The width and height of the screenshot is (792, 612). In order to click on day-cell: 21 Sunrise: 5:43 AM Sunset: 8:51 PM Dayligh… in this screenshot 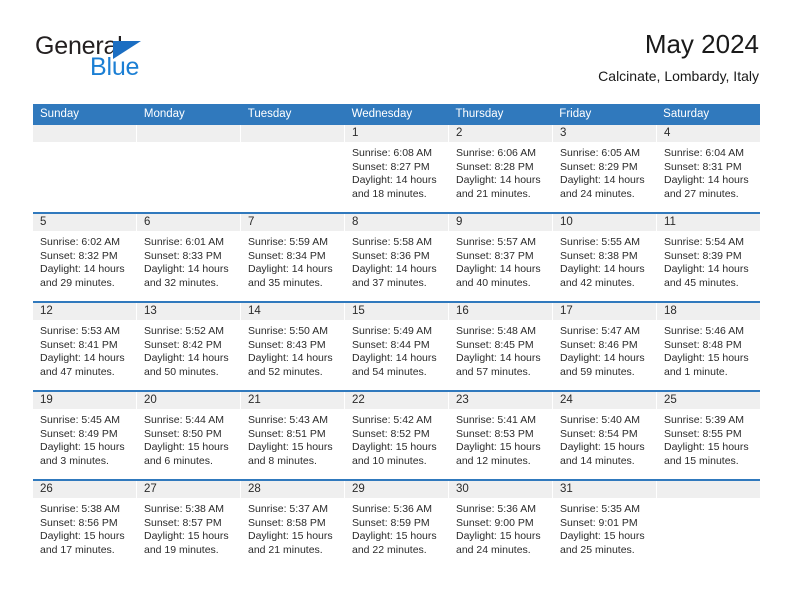, I will do `click(293, 435)`.